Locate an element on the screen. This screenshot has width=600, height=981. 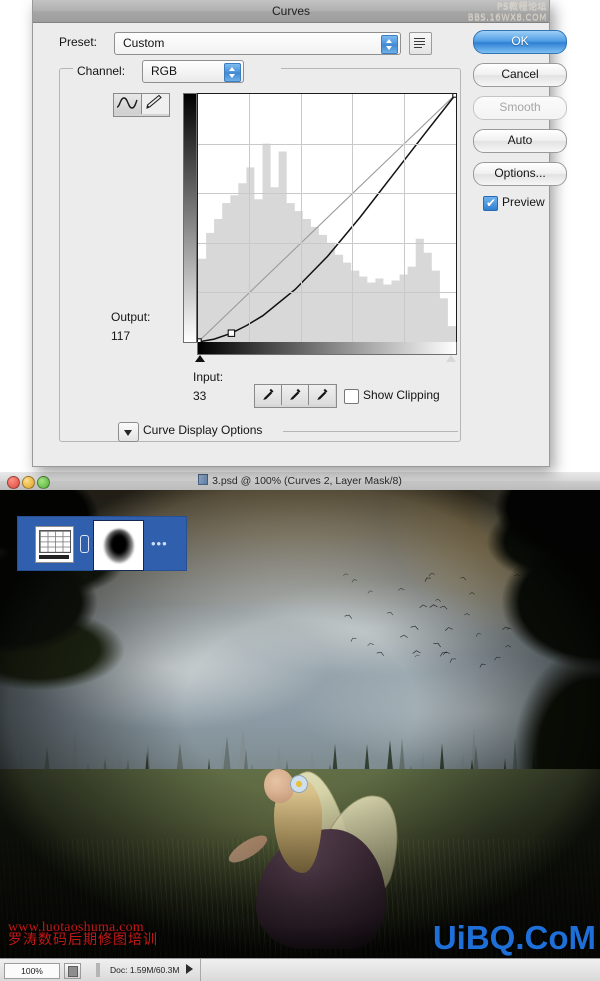
curve-tool-icon is located at coordinates (128, 104).